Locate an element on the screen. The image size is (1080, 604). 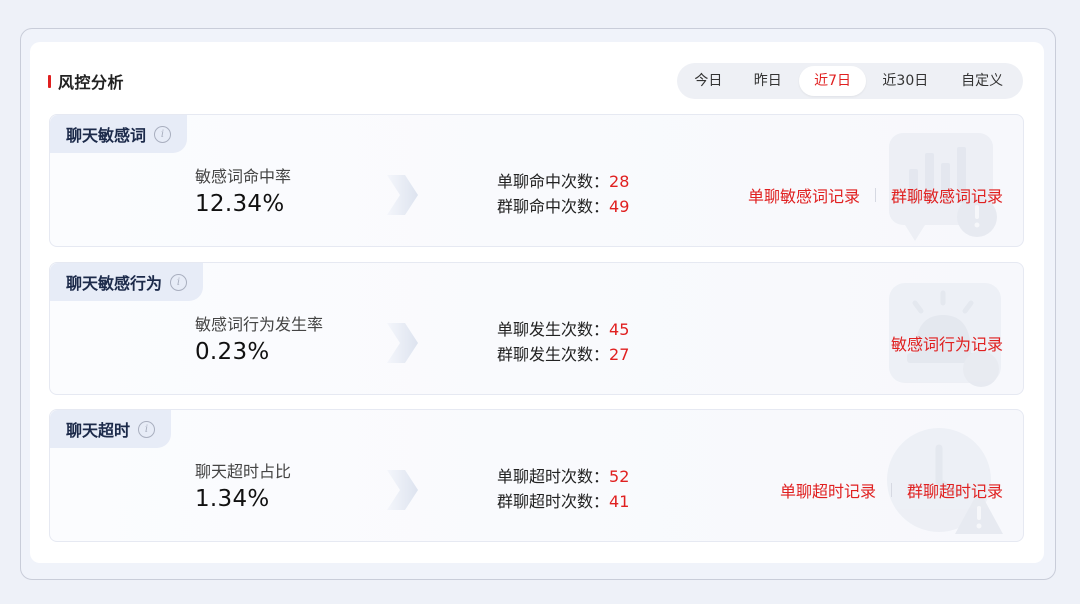
tab-last-7-days: 近7日 is located at coordinates (832, 81).